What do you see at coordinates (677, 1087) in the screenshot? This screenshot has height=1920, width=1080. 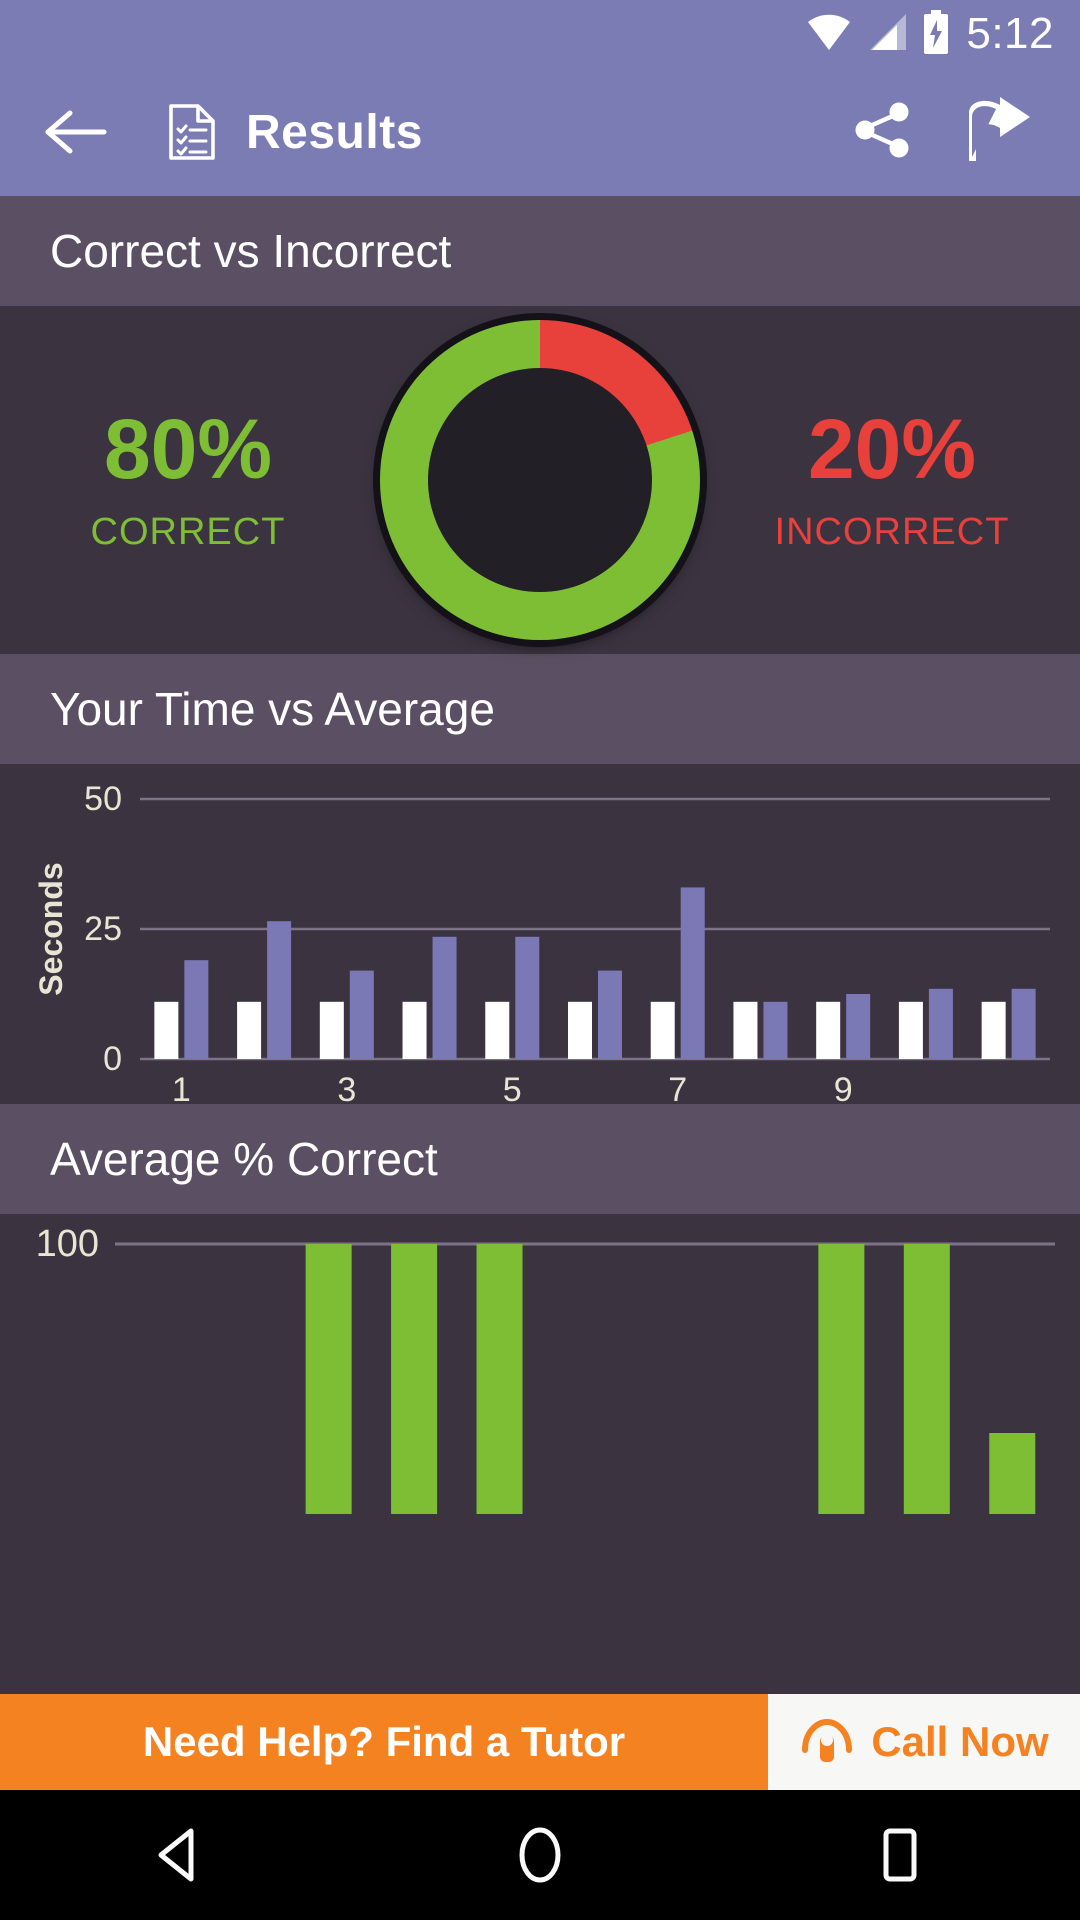 I see `x-axis-tick-label: 7` at bounding box center [677, 1087].